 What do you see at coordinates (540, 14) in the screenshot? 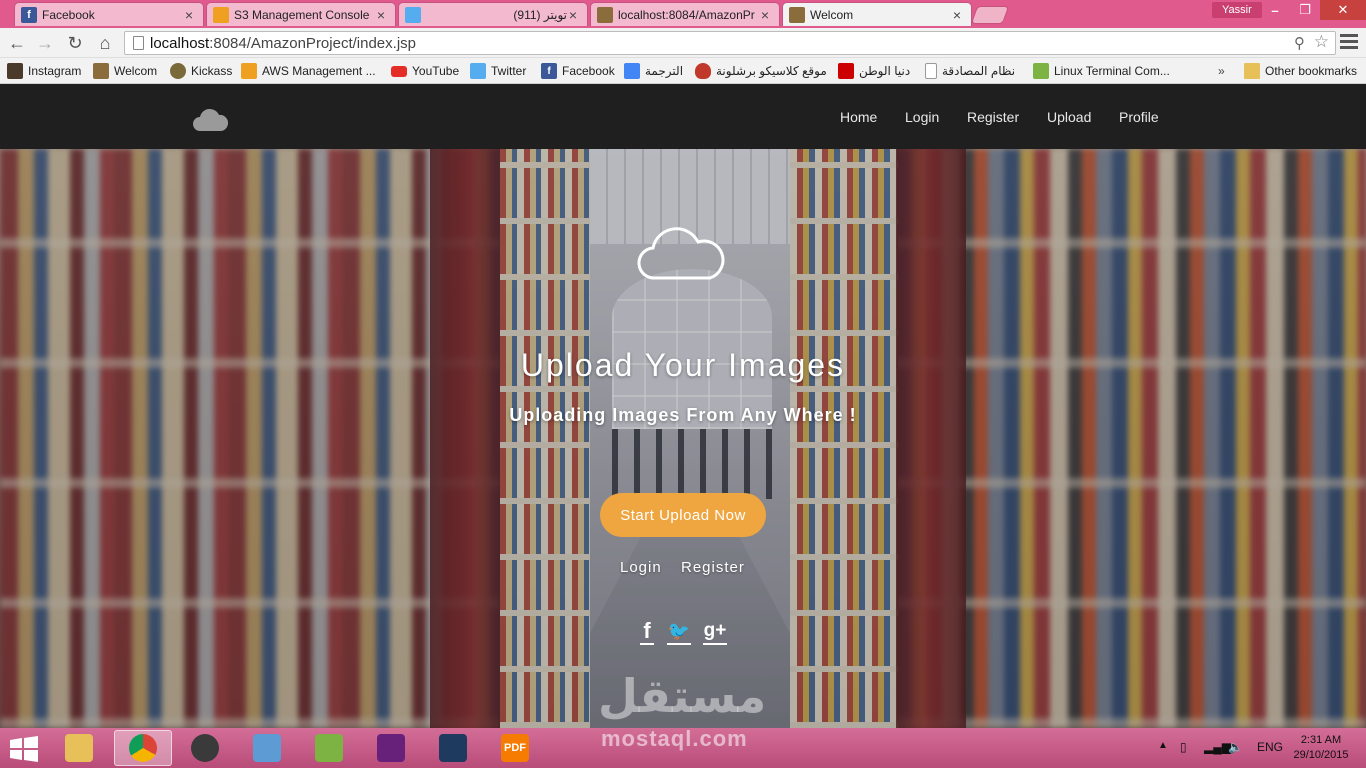
I see `tab-title: (911) تويتر` at bounding box center [540, 14].